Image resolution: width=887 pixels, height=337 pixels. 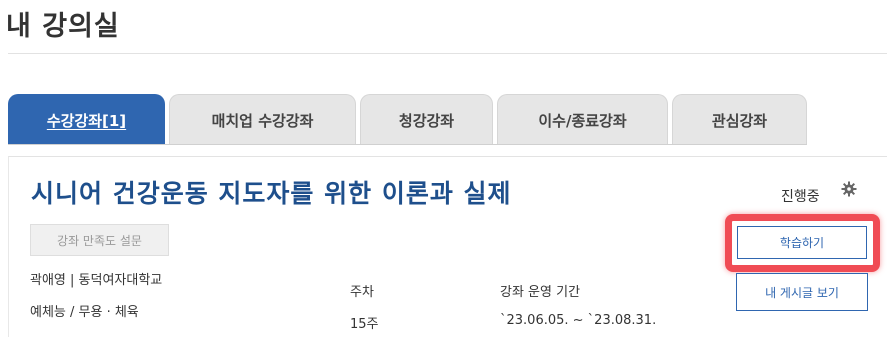 I want to click on tabs-baseline, so click(x=407, y=144).